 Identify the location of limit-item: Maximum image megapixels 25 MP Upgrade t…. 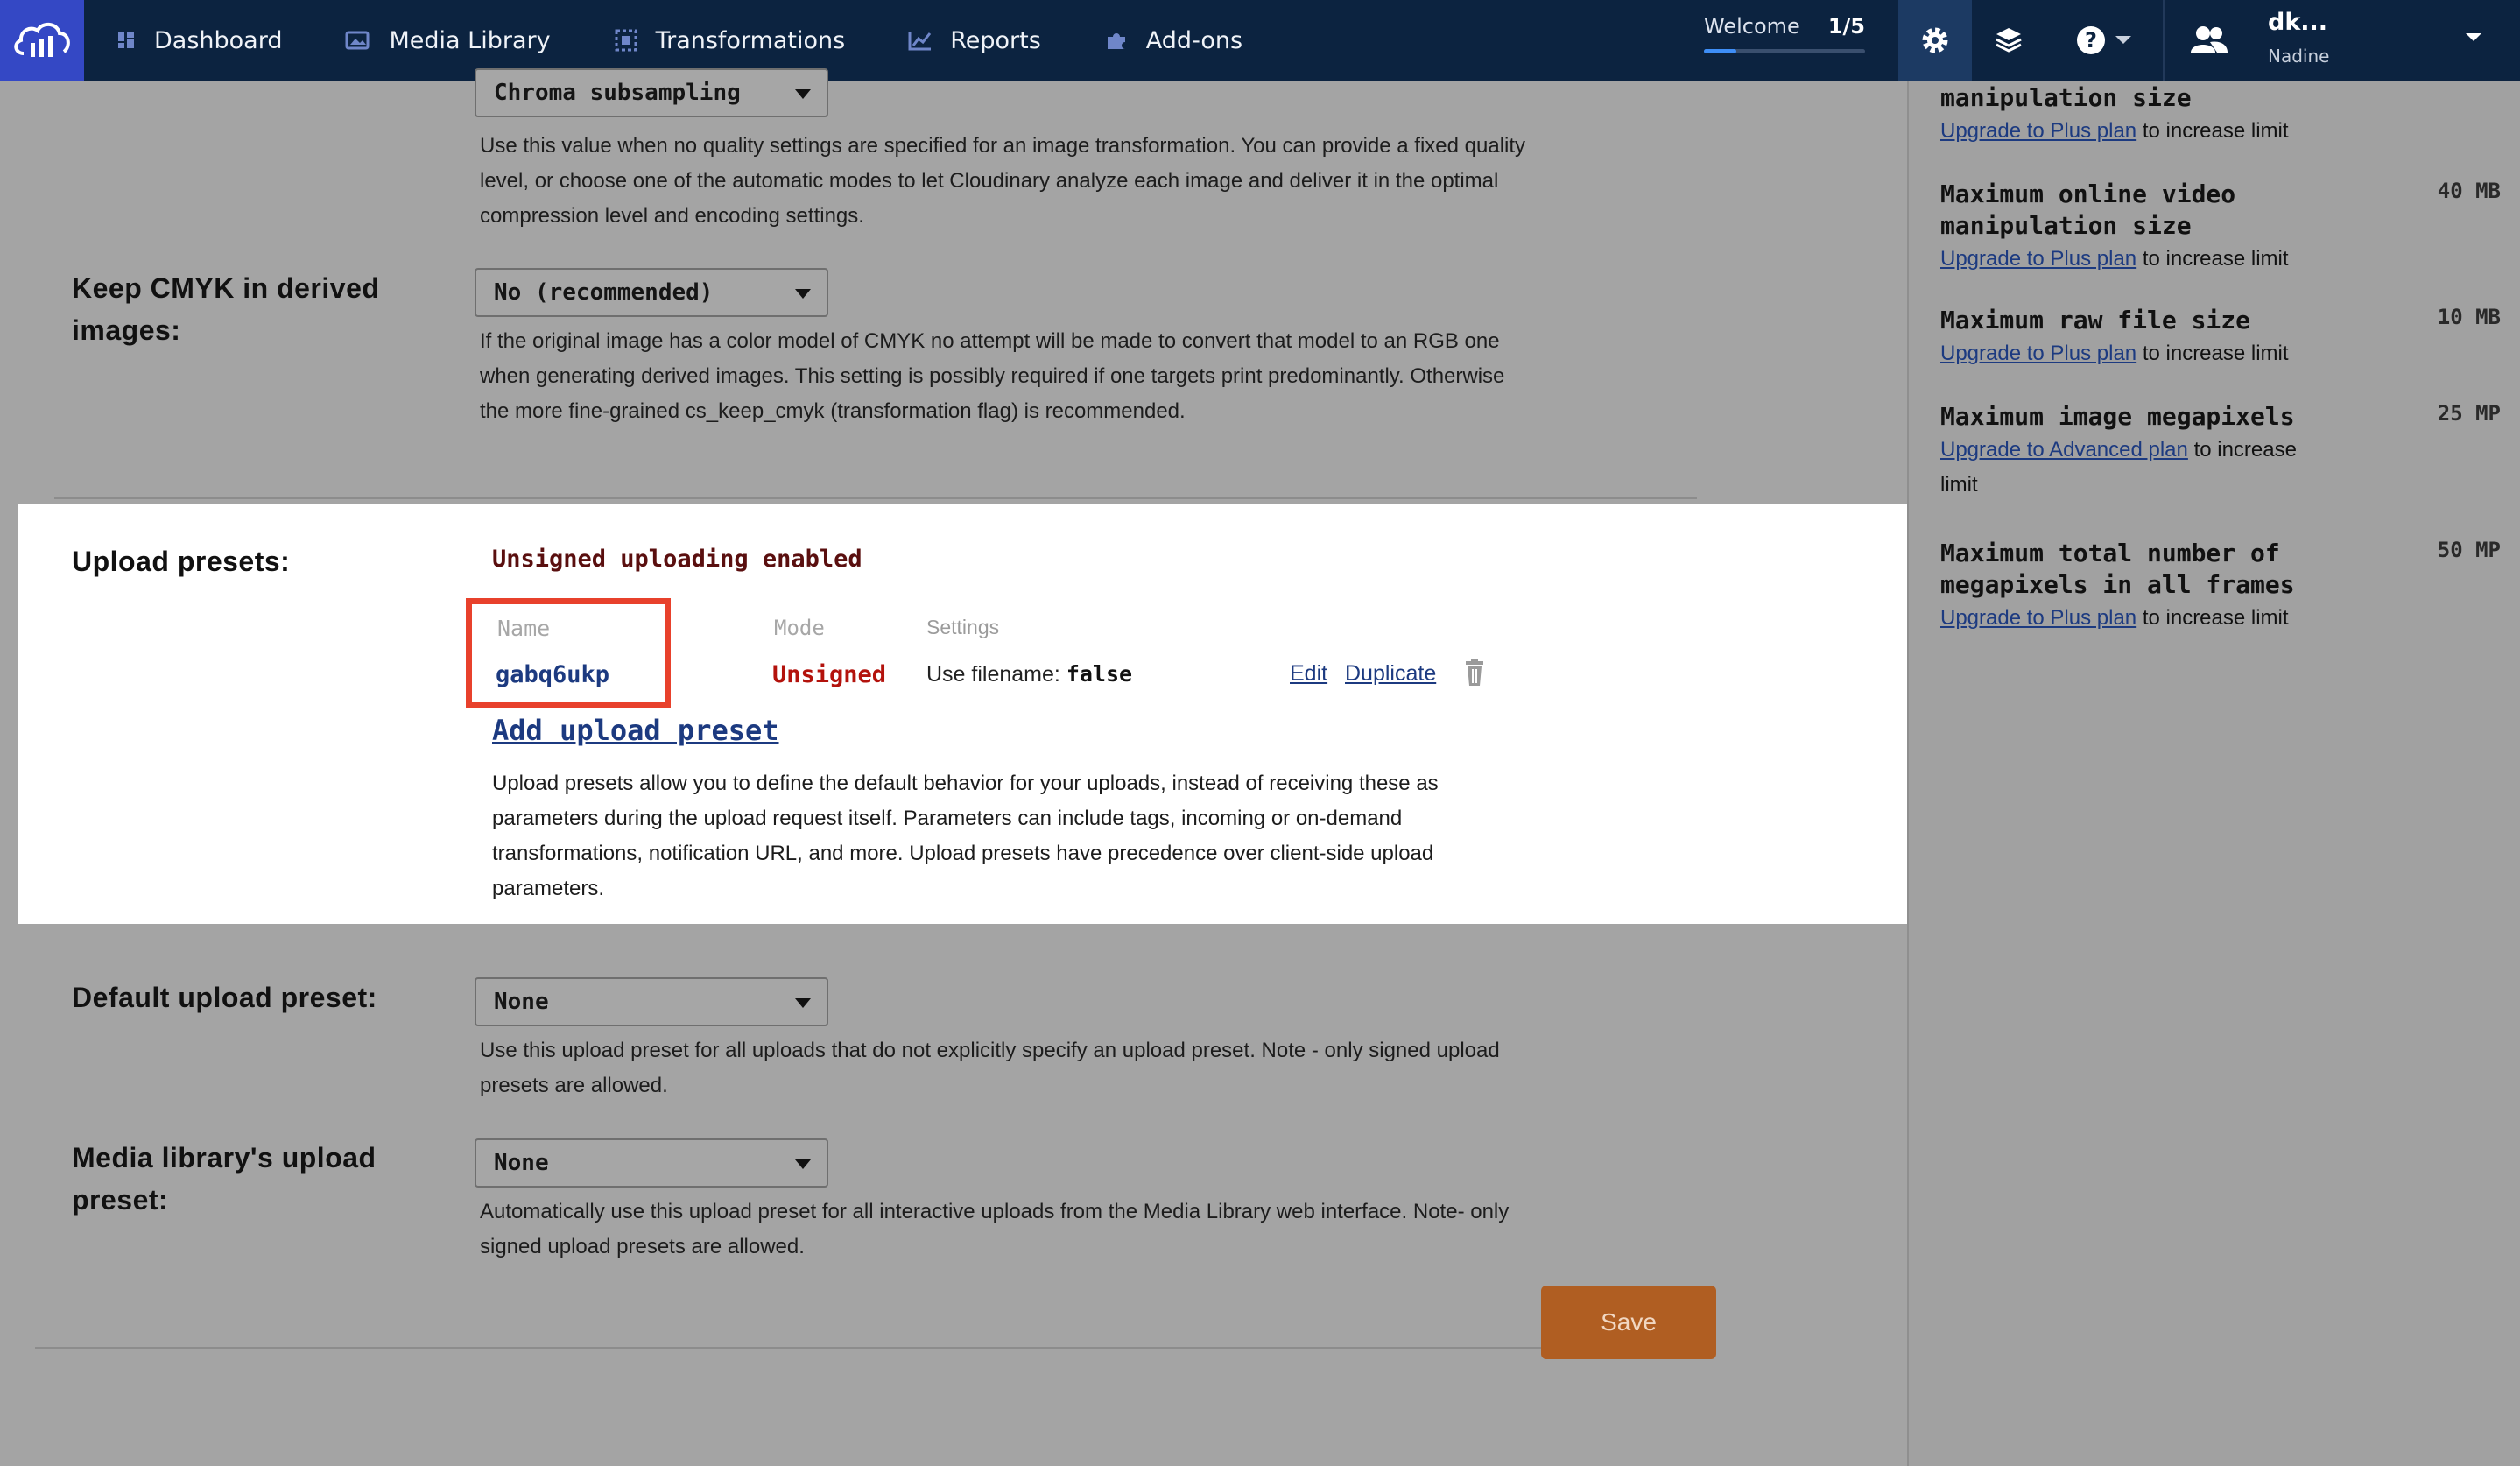
(2220, 452).